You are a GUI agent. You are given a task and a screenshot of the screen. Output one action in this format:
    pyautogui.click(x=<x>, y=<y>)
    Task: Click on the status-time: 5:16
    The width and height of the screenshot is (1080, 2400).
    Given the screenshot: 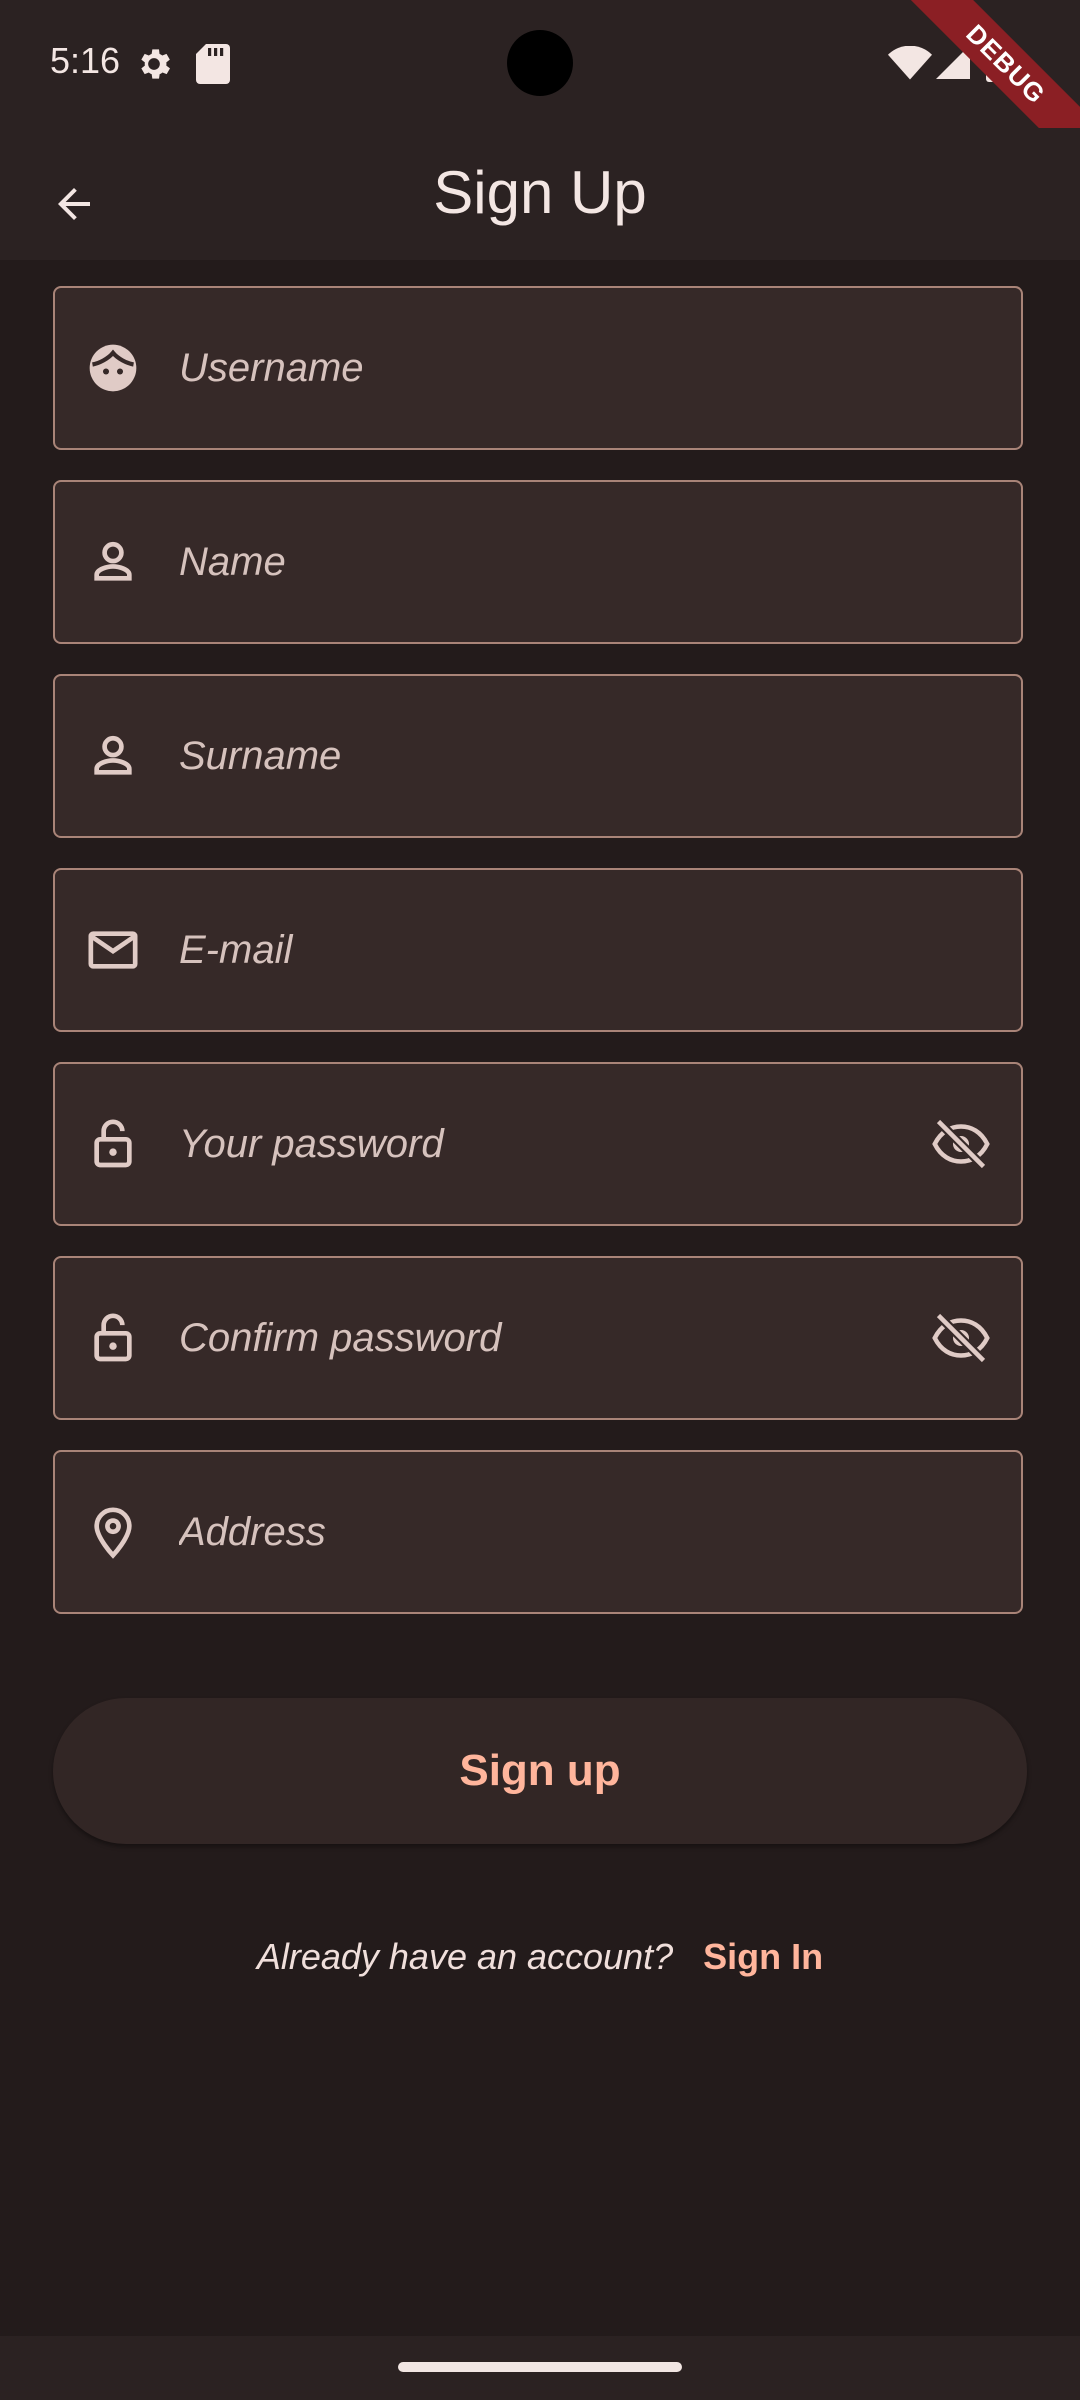 What is the action you would take?
    pyautogui.click(x=85, y=60)
    